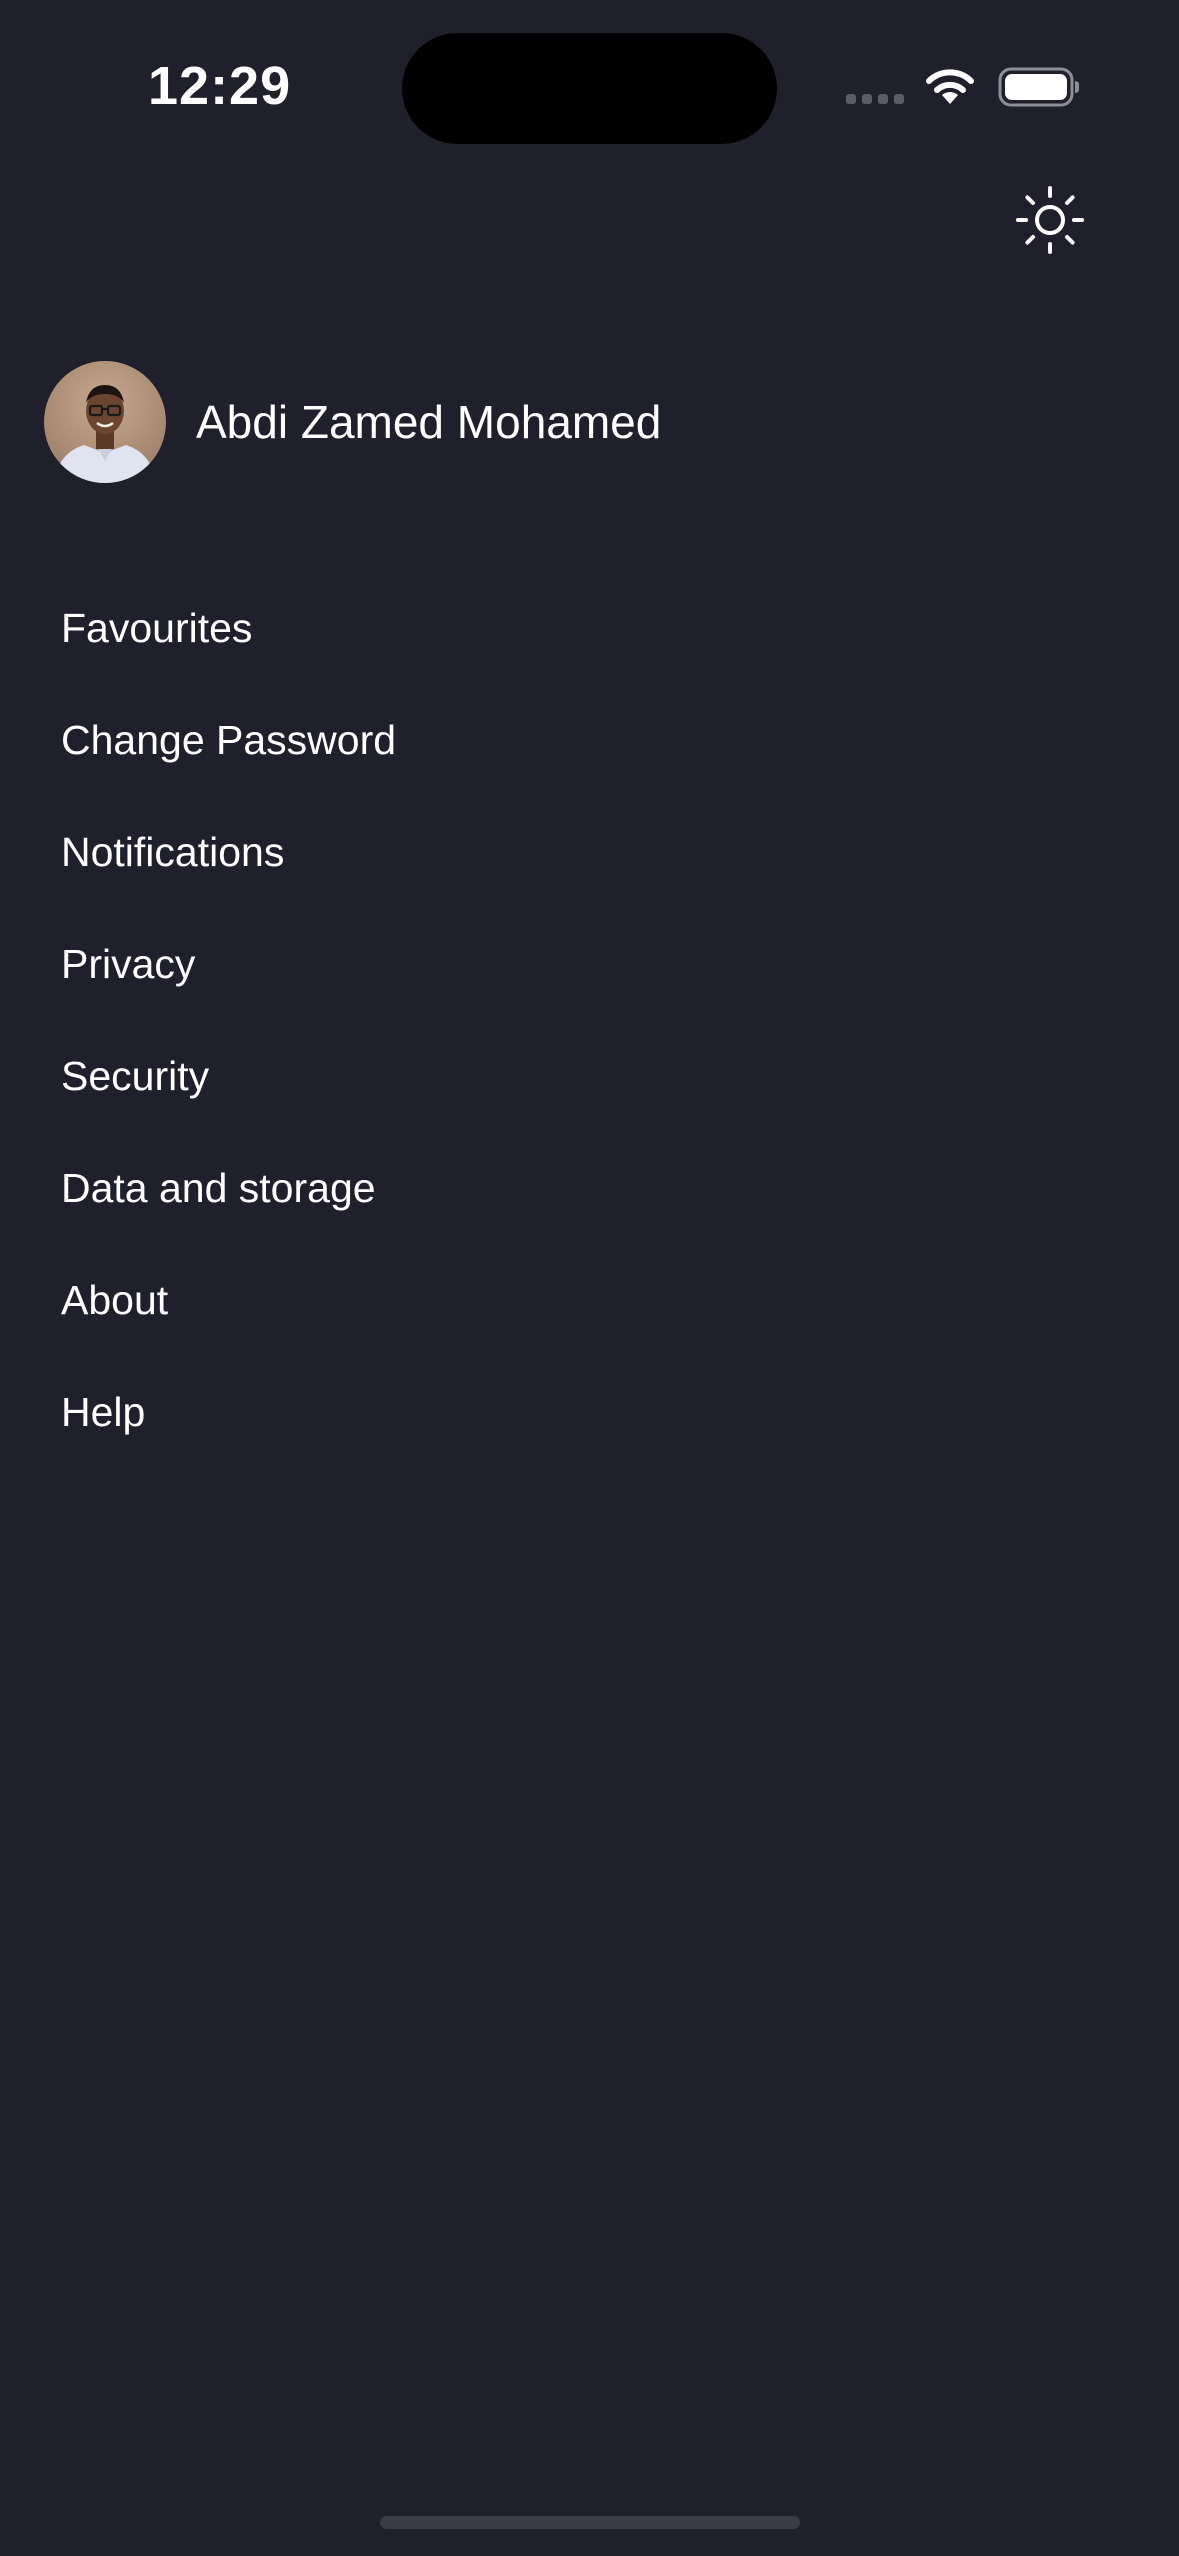  What do you see at coordinates (875, 99) in the screenshot?
I see `cellular-signal-icon` at bounding box center [875, 99].